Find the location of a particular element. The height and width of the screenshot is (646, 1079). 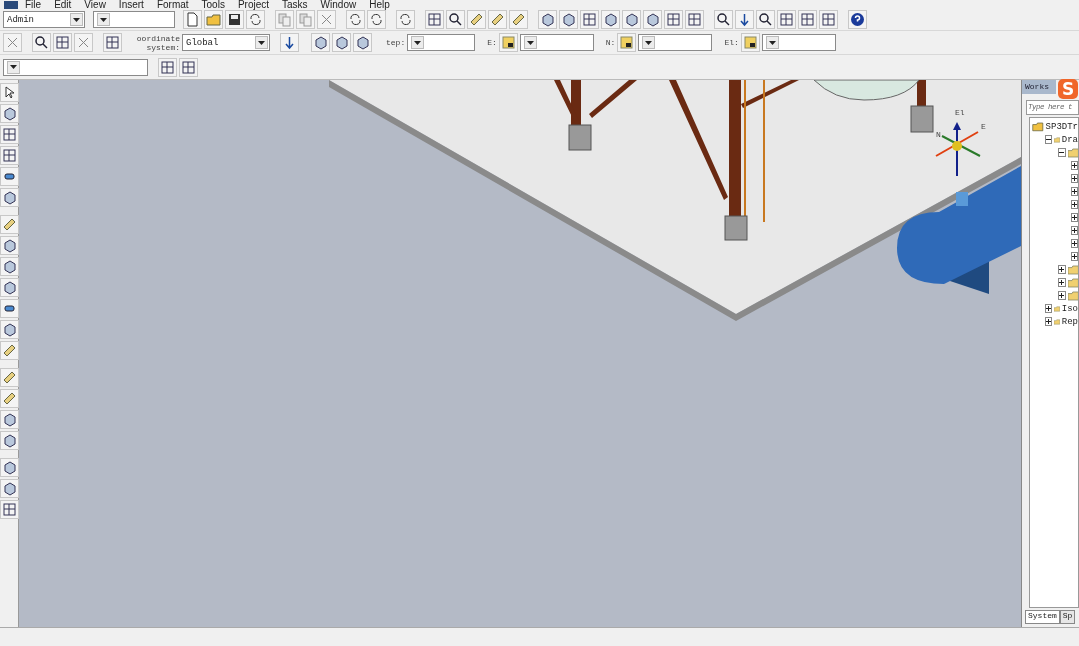

axis-label: N is located at coordinates (938, 134).